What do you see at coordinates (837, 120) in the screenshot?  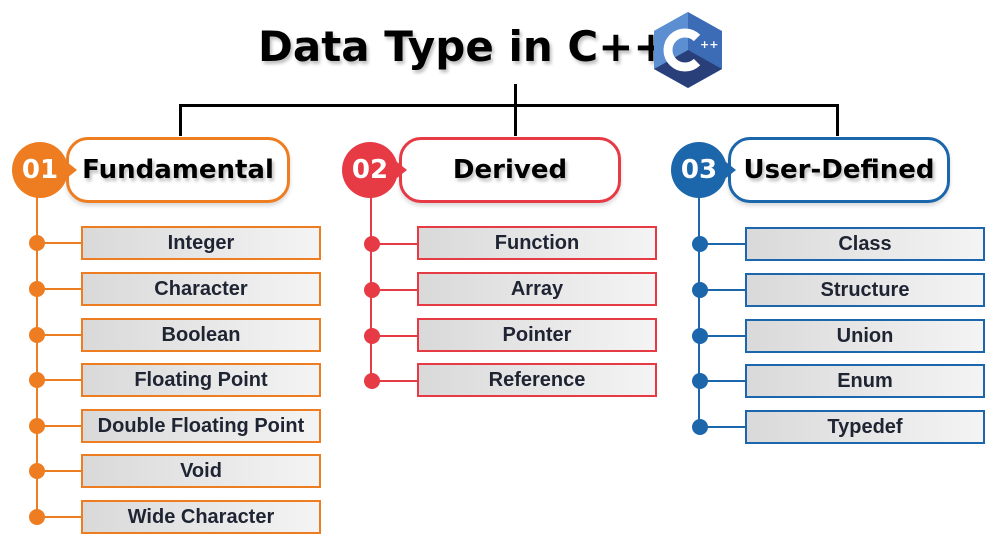 I see `right-connector` at bounding box center [837, 120].